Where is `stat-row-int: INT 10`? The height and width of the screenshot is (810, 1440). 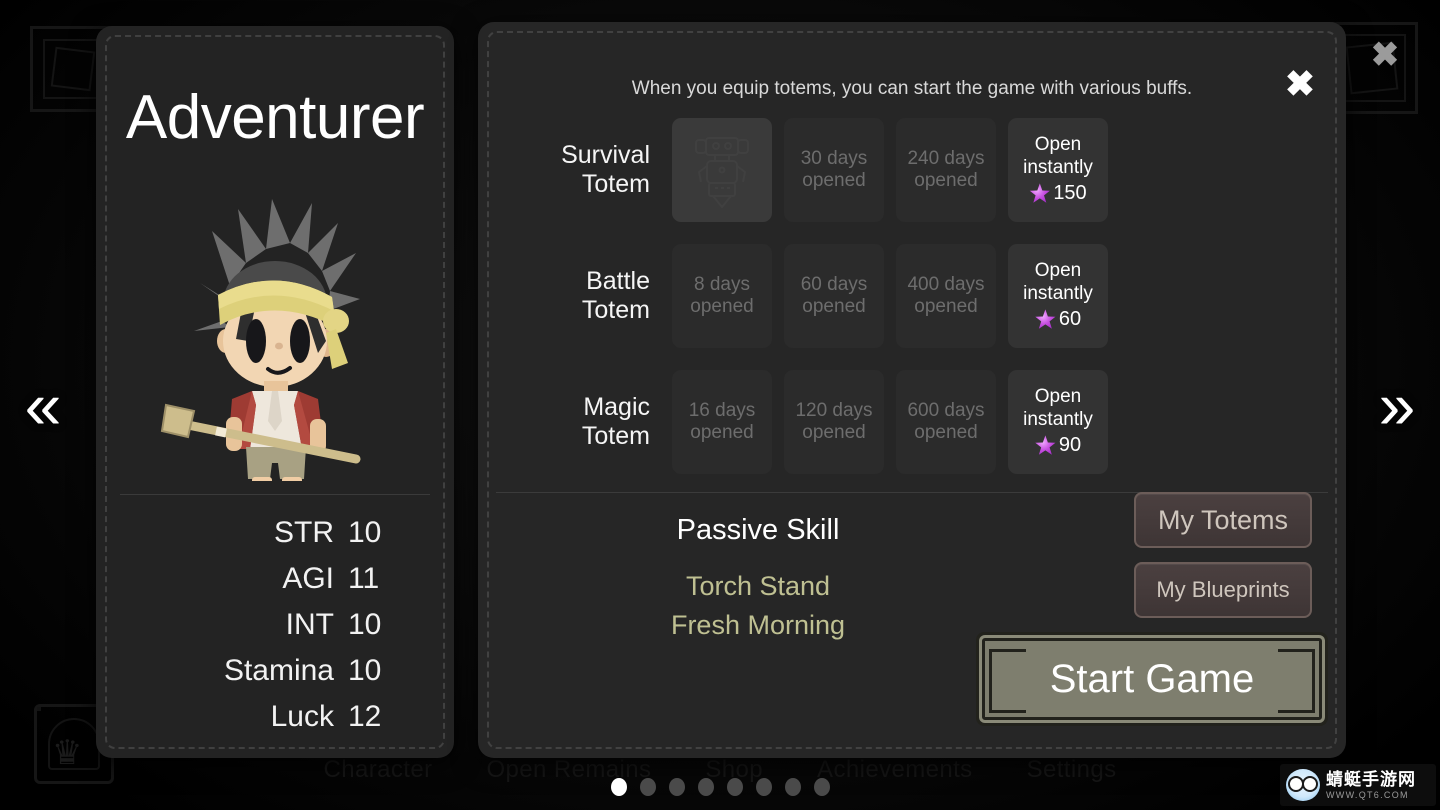 stat-row-int: INT 10 is located at coordinates (275, 625).